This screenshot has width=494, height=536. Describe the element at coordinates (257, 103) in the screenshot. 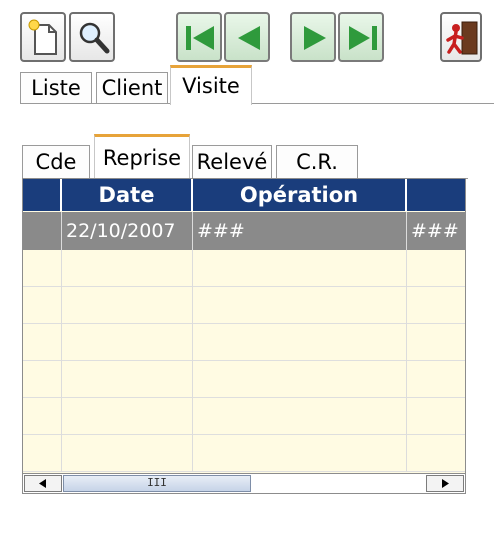

I see `main-tab-baseline` at that location.